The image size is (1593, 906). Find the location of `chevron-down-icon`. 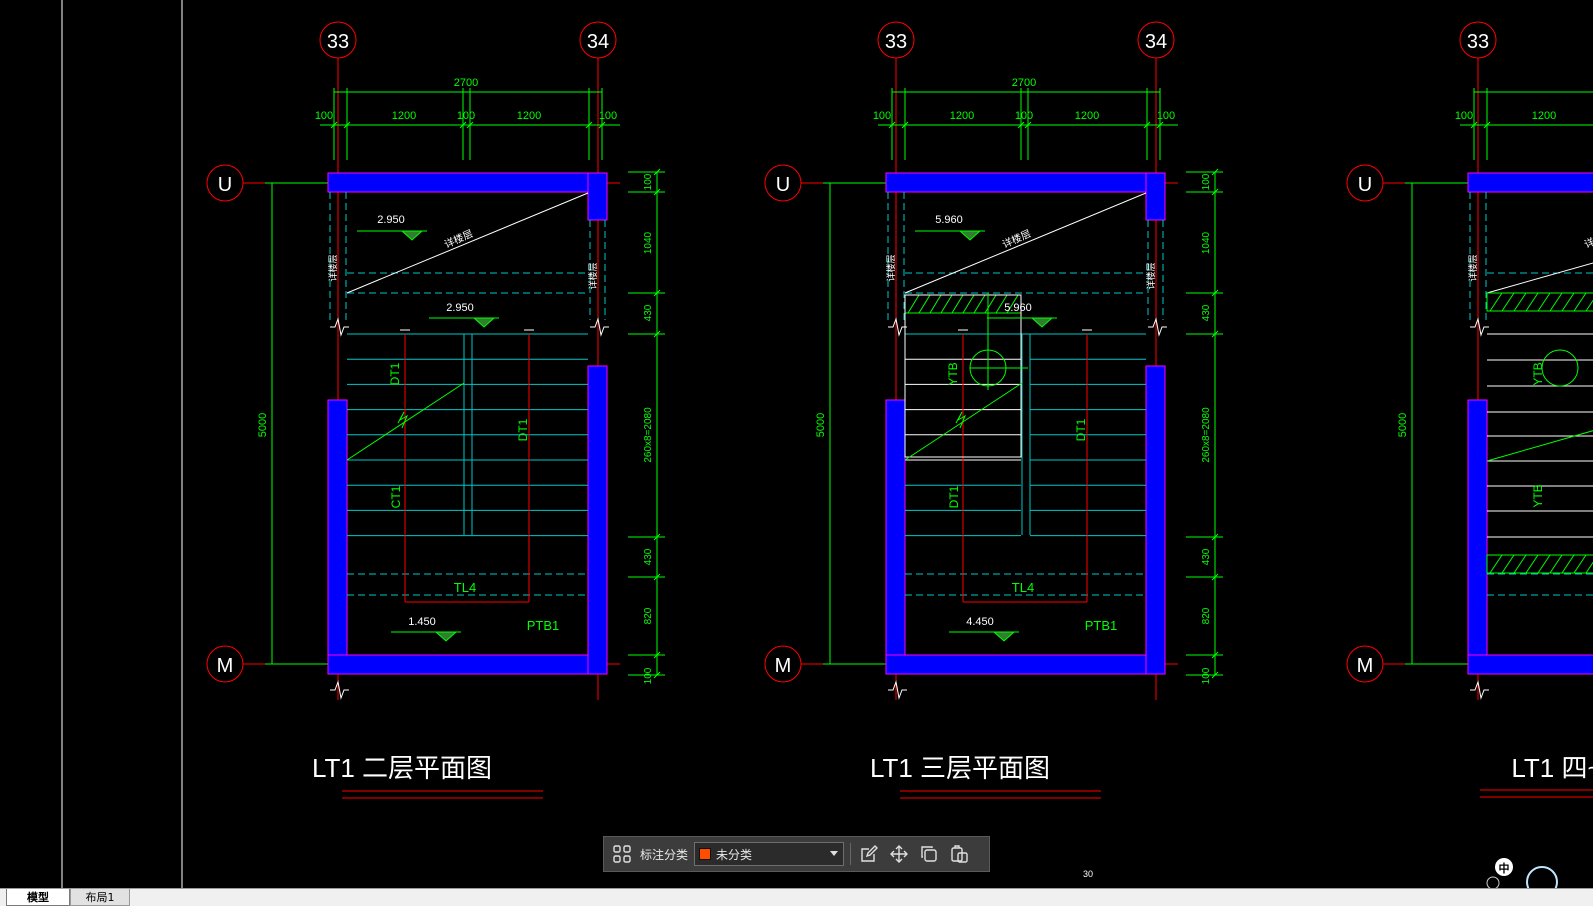

chevron-down-icon is located at coordinates (834, 854).